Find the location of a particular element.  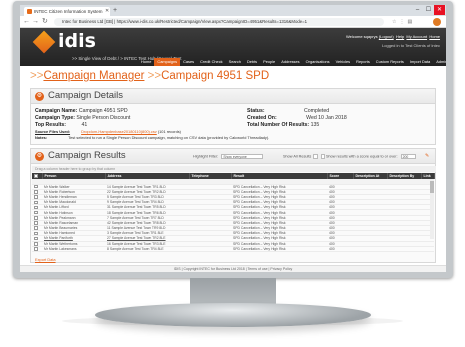

select-all-checkbox is located at coordinates (36, 176).